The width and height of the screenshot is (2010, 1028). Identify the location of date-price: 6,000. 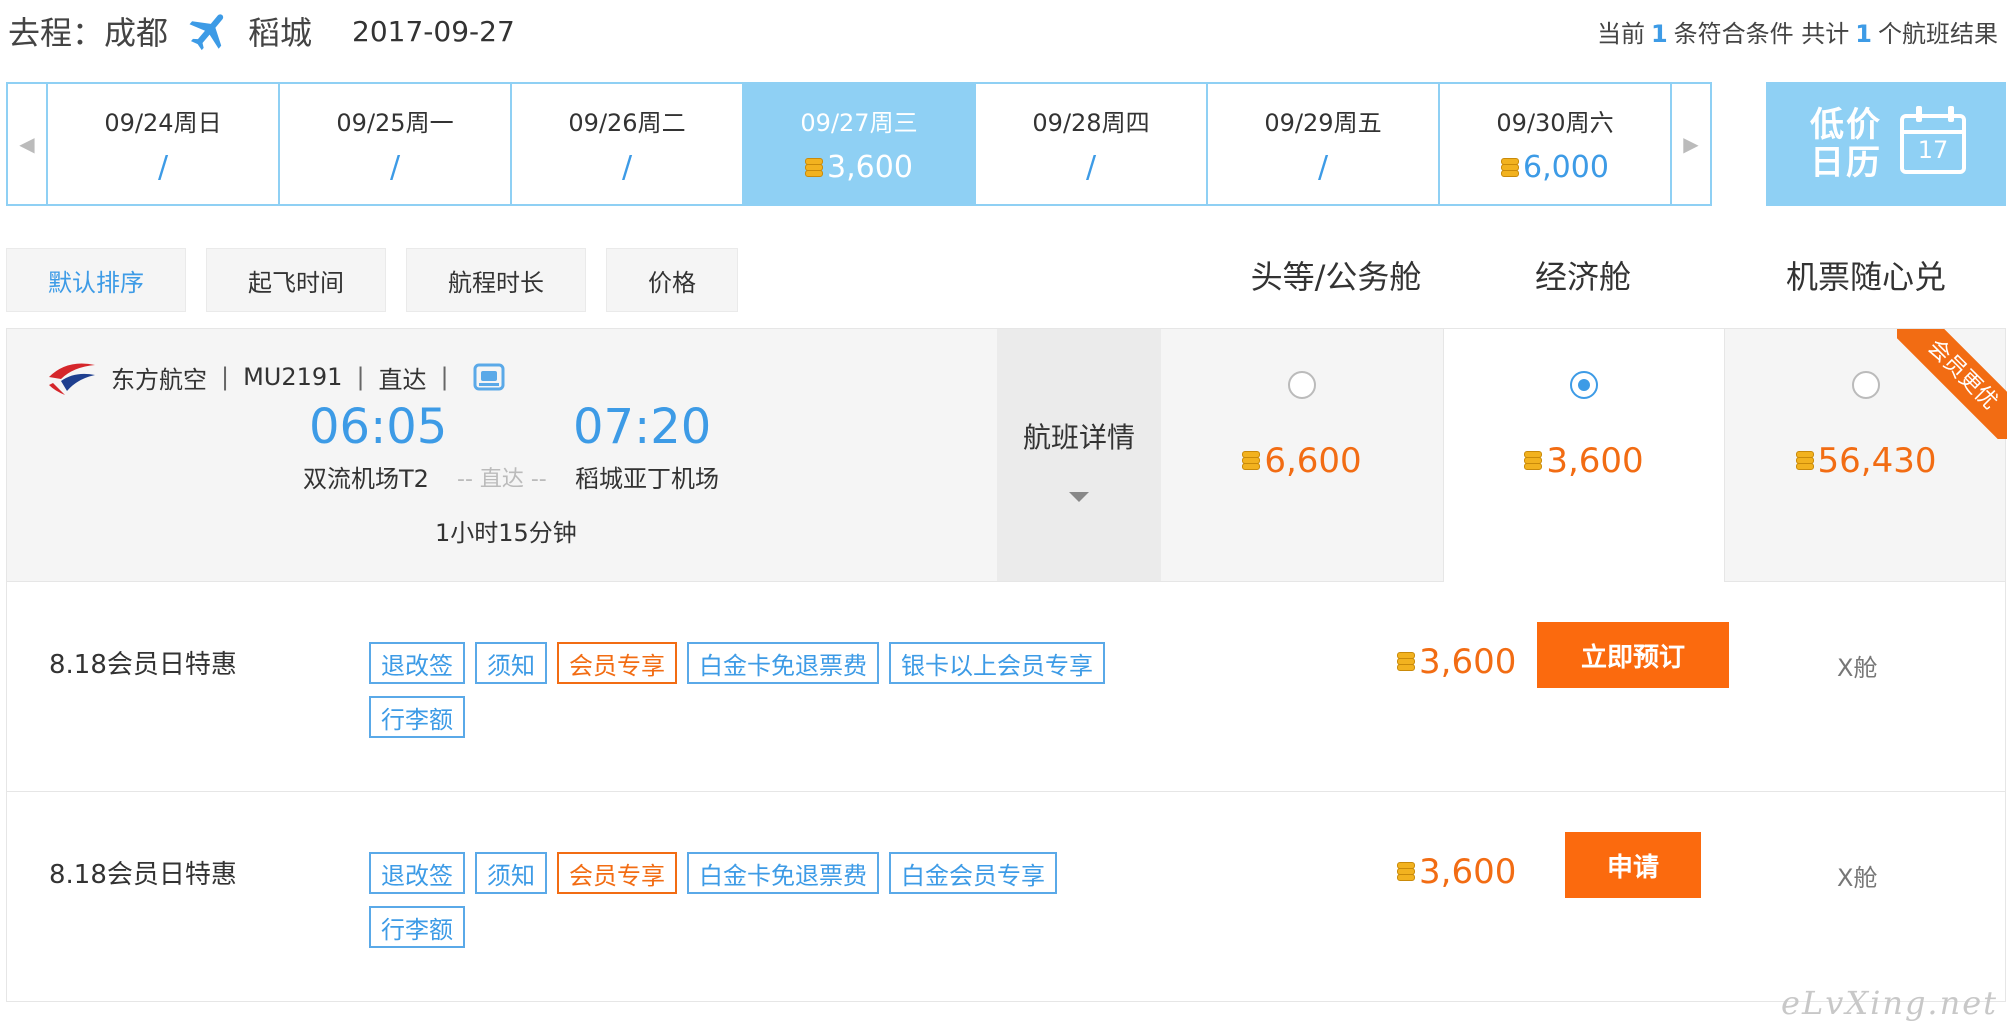
(1555, 168).